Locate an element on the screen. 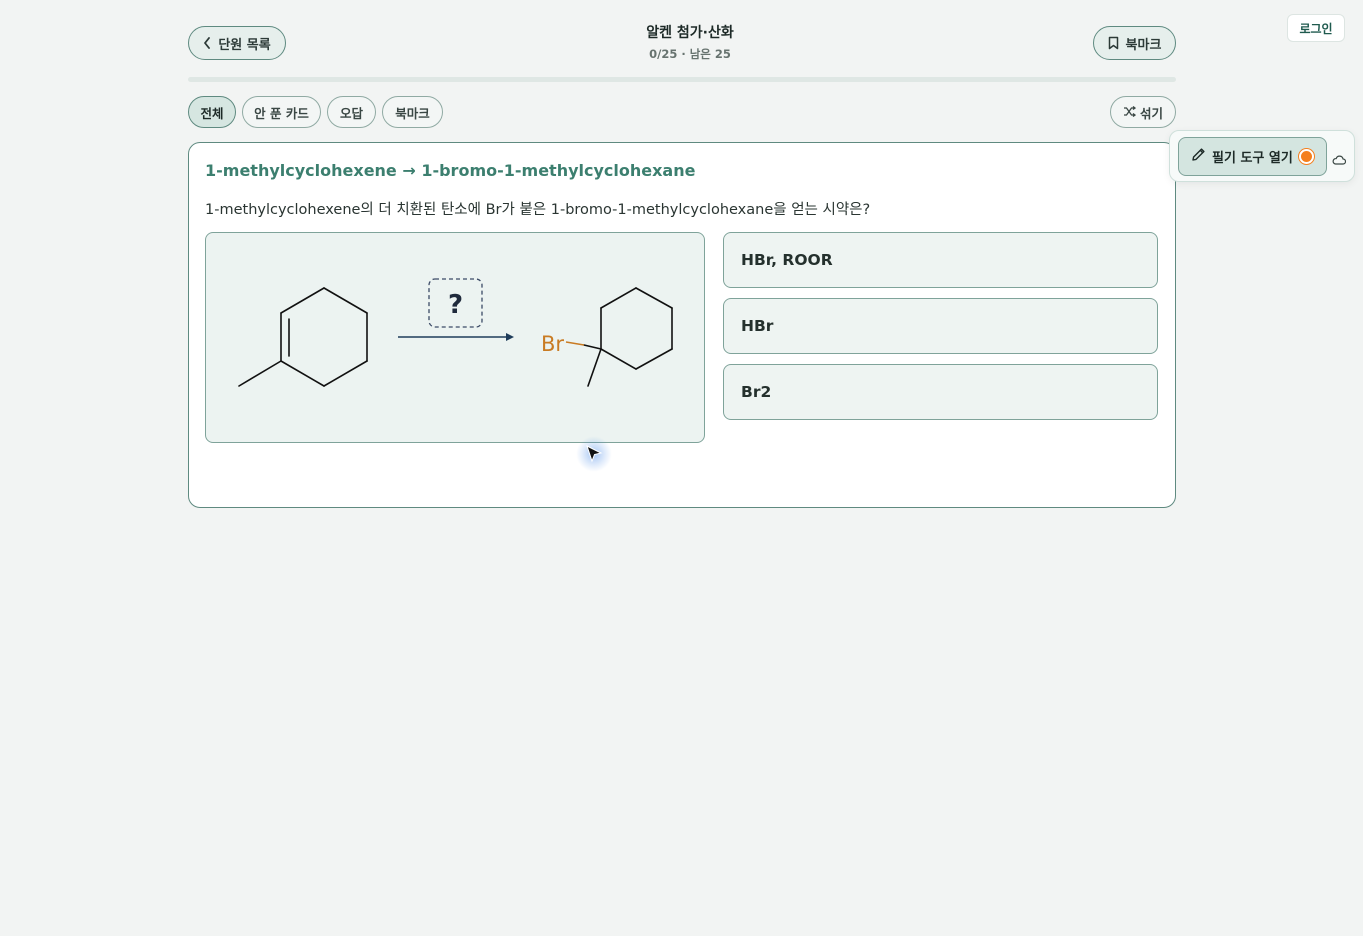 This screenshot has width=1363, height=936. answer-option: HBr is located at coordinates (940, 326).